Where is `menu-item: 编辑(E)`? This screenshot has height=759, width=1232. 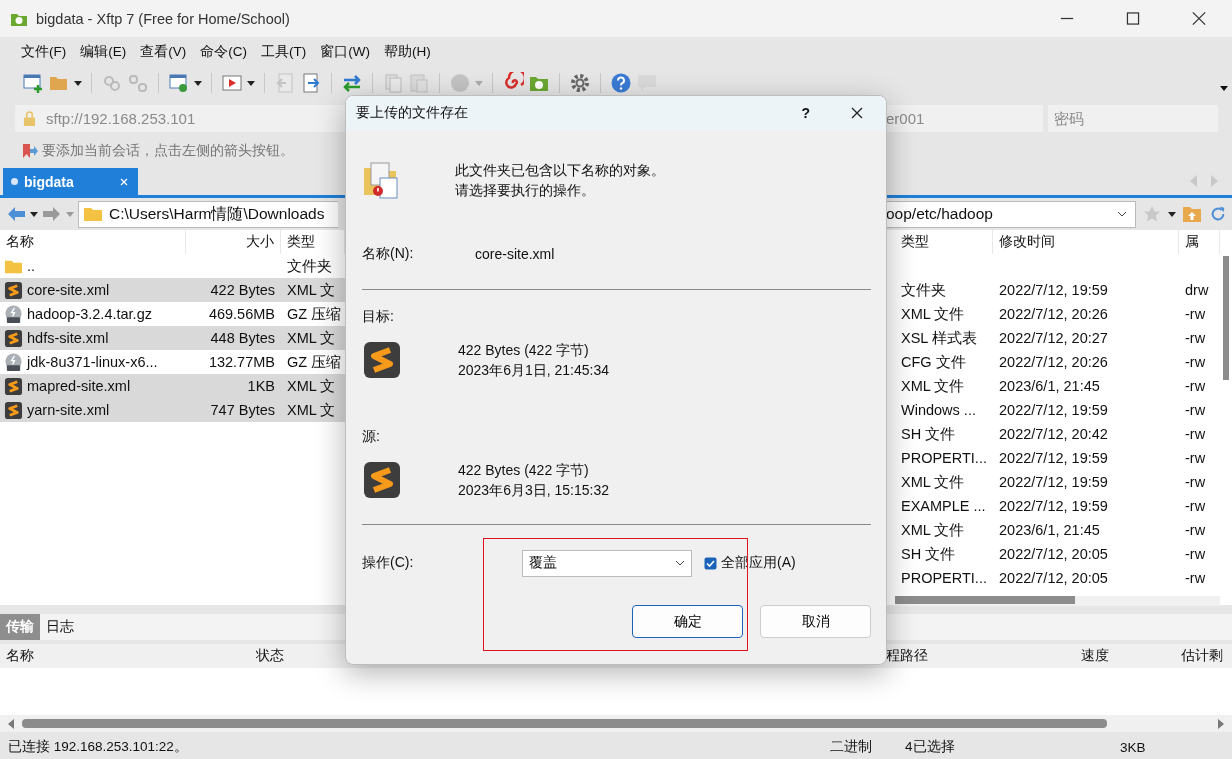 menu-item: 编辑(E) is located at coordinates (103, 51).